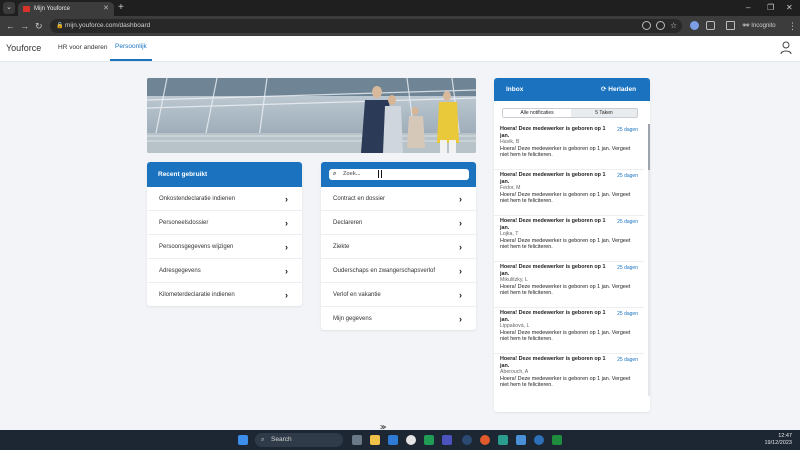 The image size is (800, 450). Describe the element at coordinates (748, 8) in the screenshot. I see `minimize-icon: –` at that location.